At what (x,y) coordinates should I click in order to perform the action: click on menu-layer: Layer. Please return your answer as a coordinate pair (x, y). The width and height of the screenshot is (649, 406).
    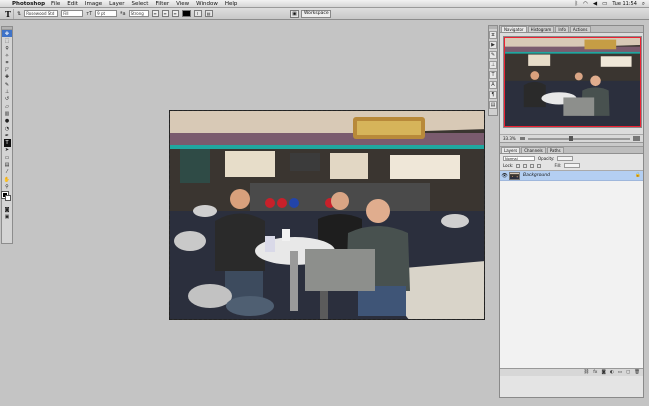
    Looking at the image, I should click on (116, 4).